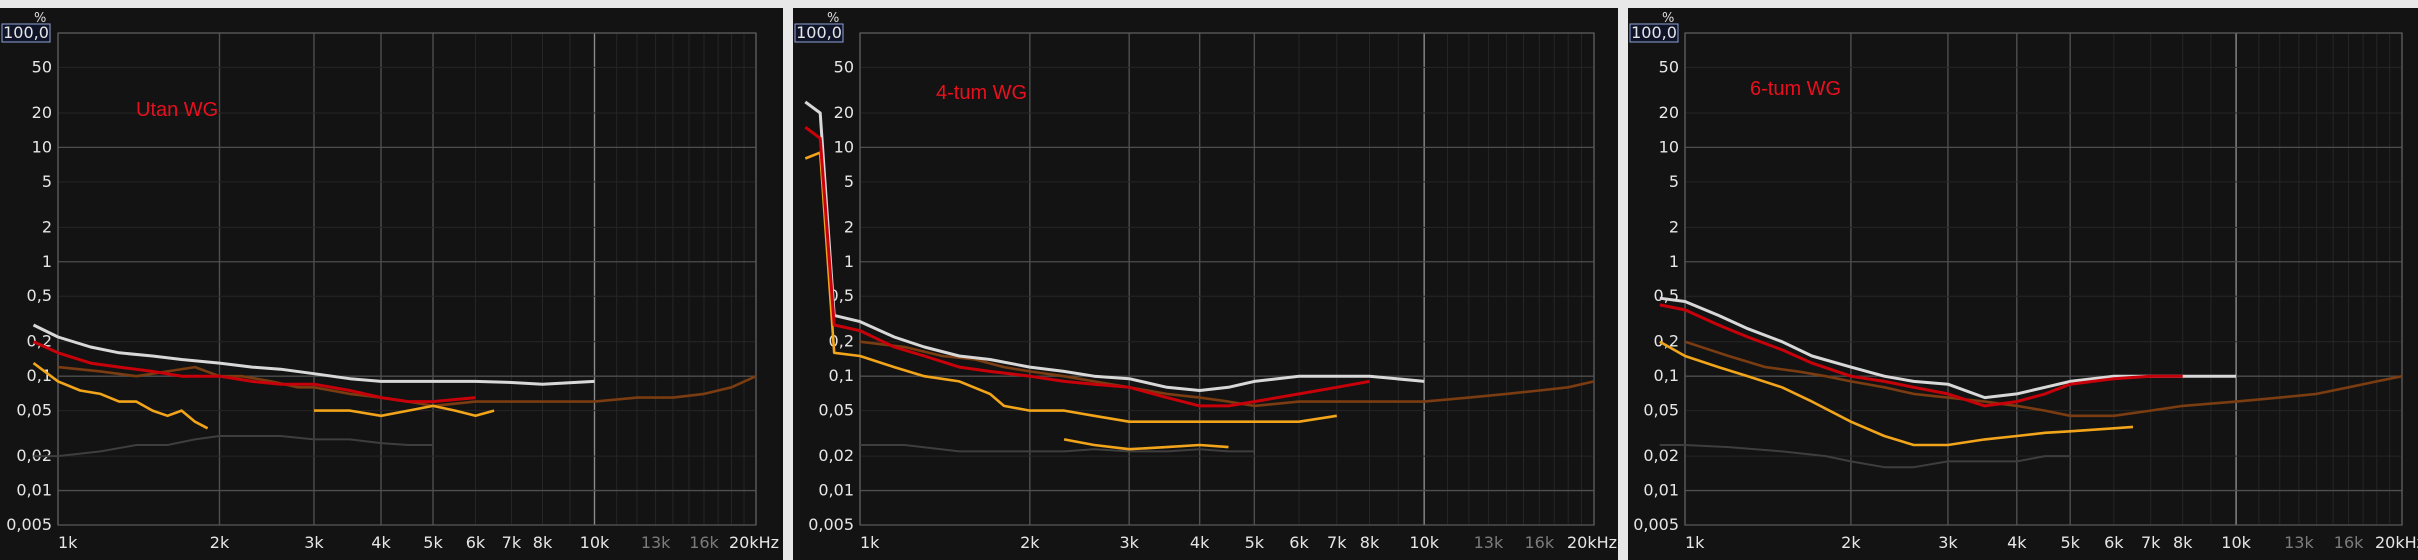 The image size is (2418, 560). I want to click on y-tick-label: 0,2, so click(1666, 341).